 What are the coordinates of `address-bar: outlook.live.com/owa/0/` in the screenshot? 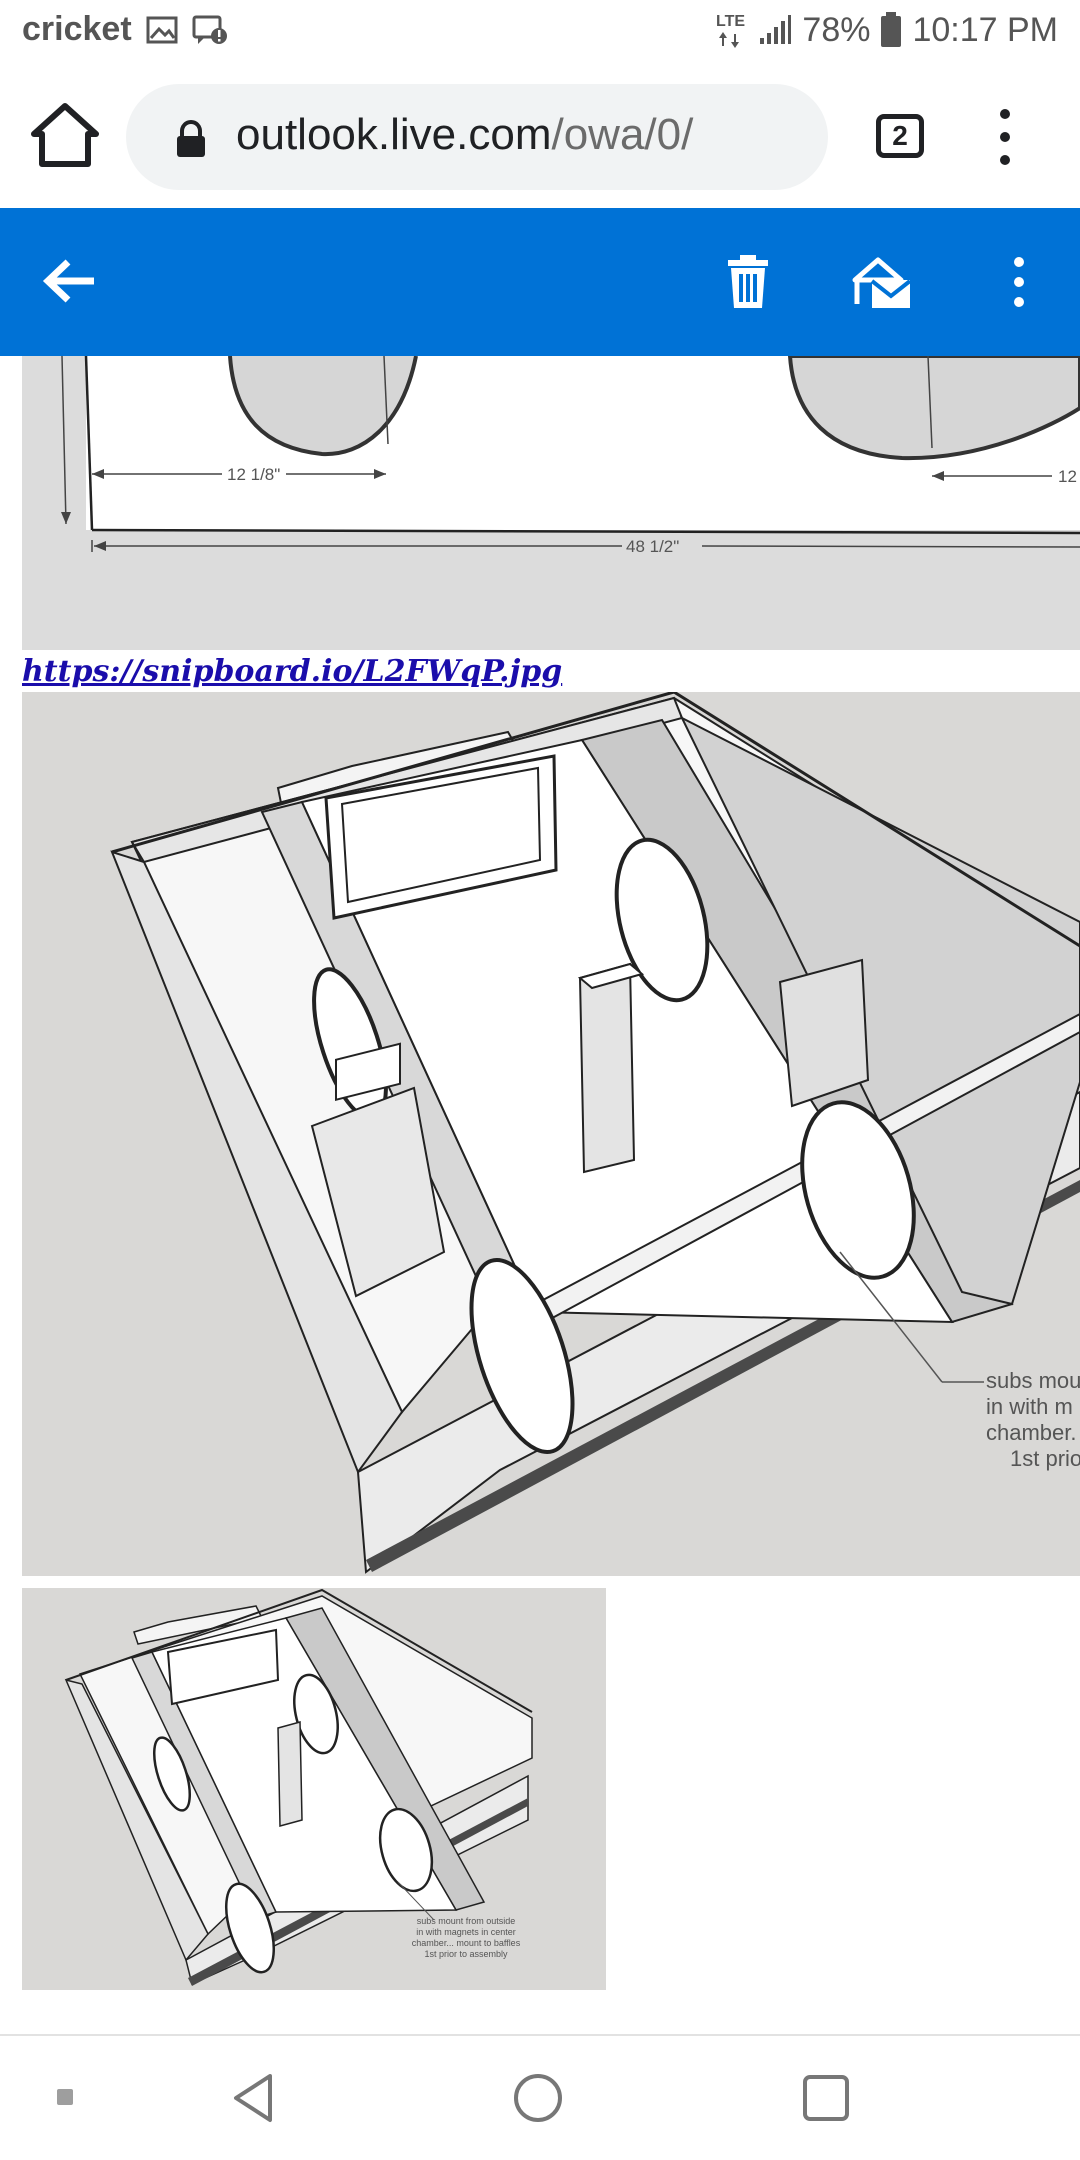 It's located at (477, 137).